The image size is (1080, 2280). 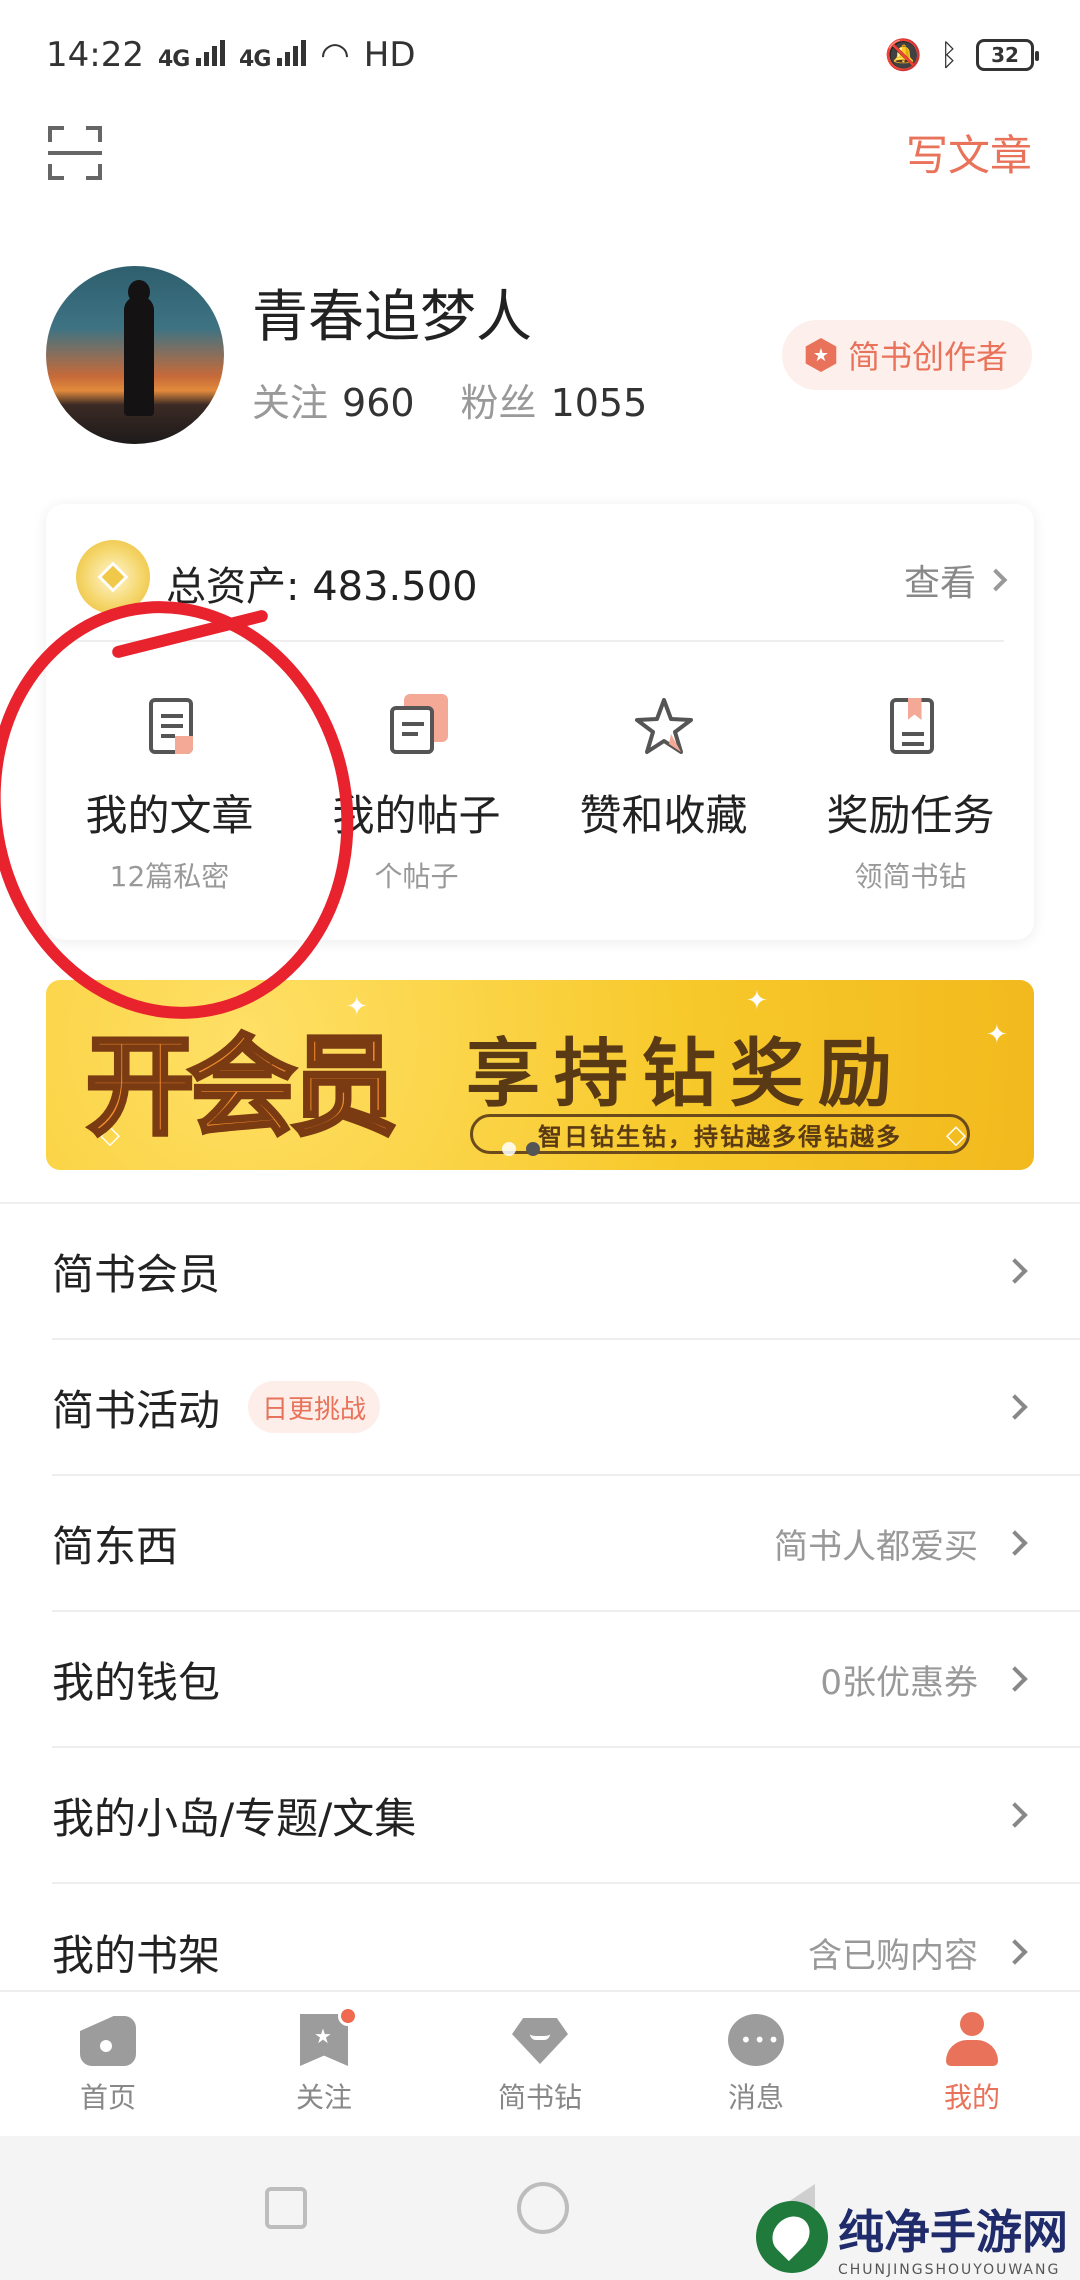 I want to click on message-icon: •••, so click(x=756, y=2040).